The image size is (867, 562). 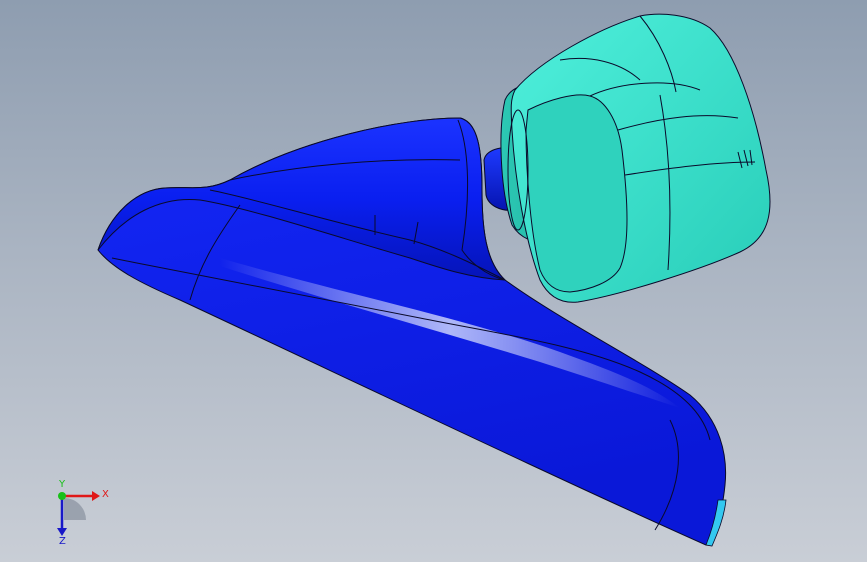 I want to click on triad-shadow, so click(x=75, y=509).